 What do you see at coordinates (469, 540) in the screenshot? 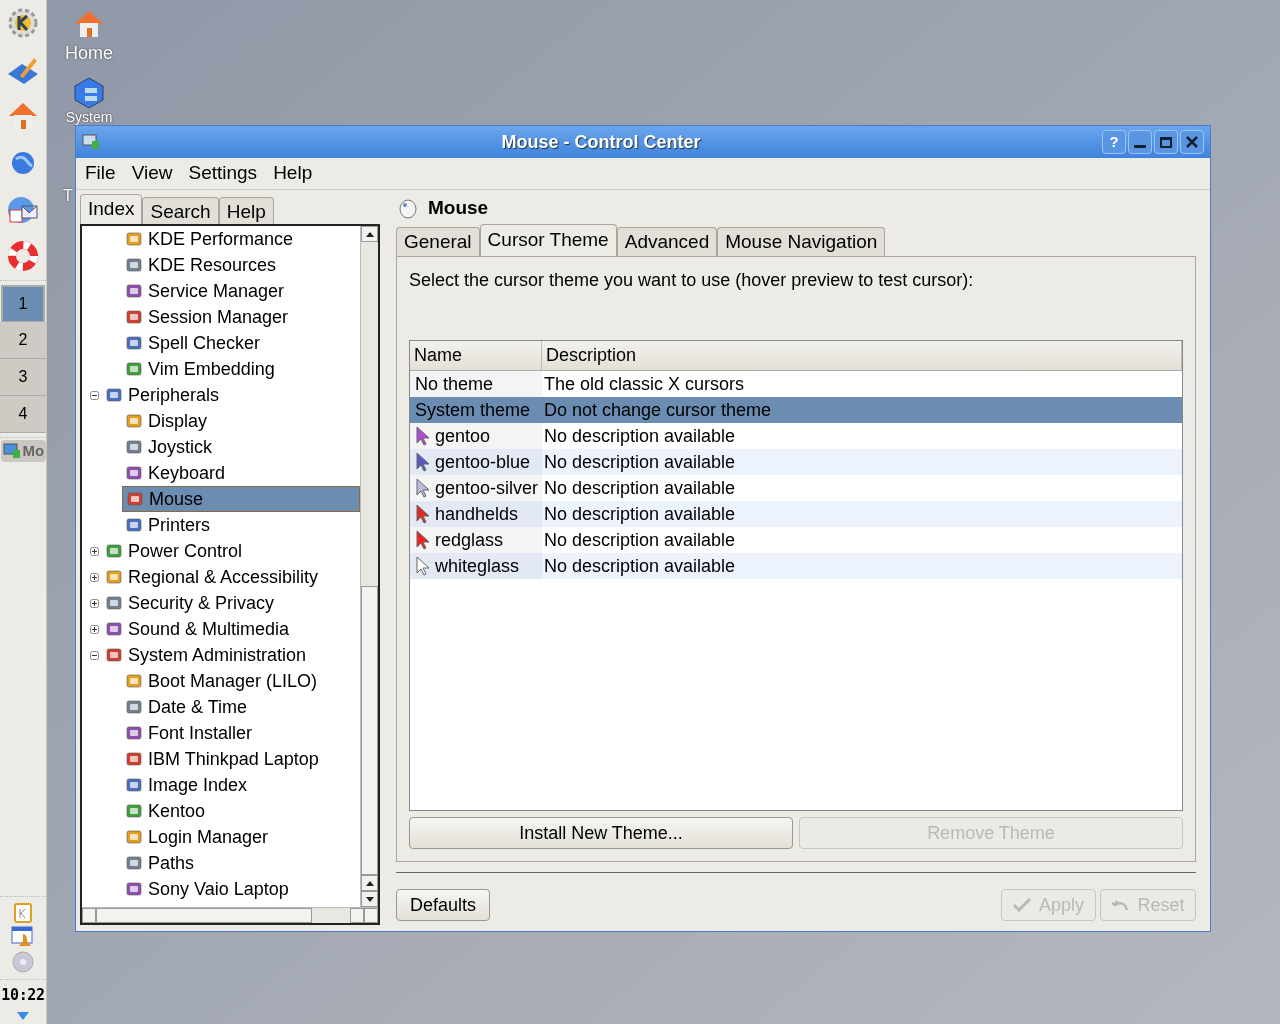
I see `table-cell-text: redglass` at bounding box center [469, 540].